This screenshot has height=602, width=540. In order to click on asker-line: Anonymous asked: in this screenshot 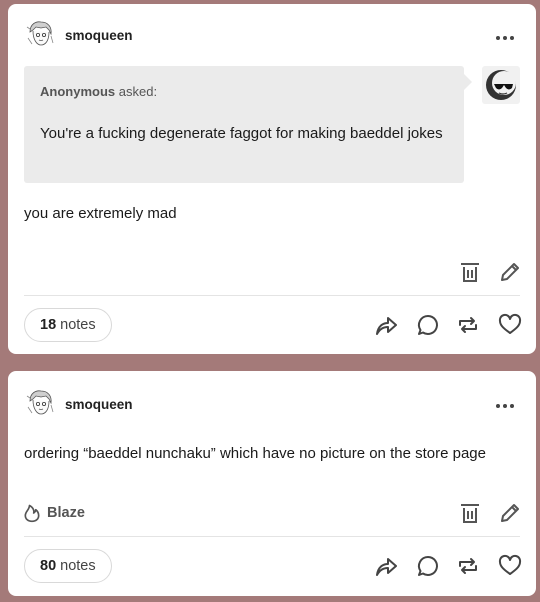, I will do `click(98, 91)`.